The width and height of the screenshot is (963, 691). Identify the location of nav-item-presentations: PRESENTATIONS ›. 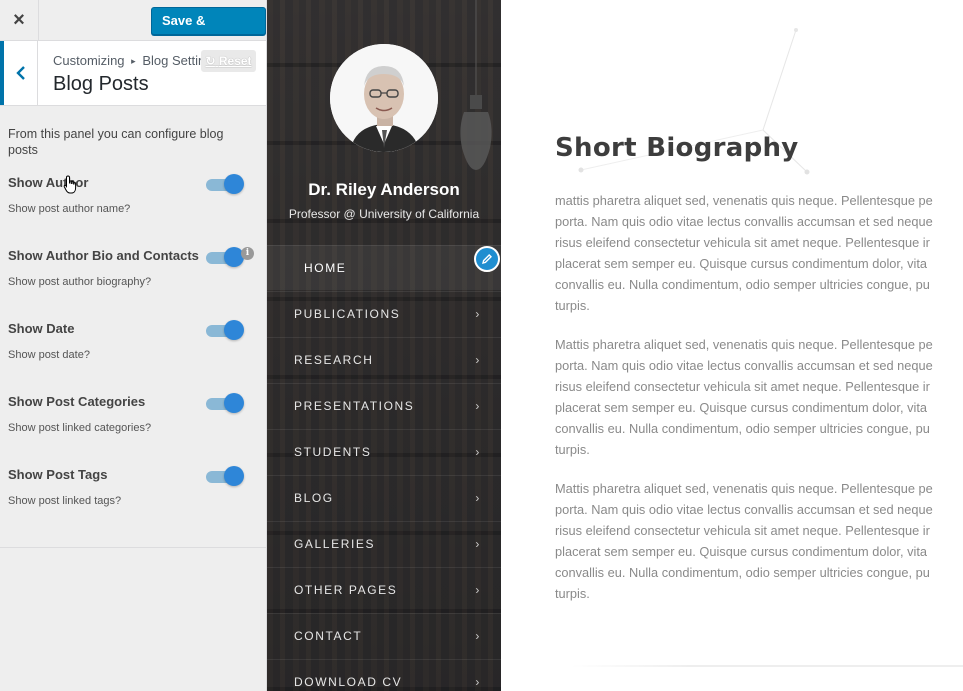
(384, 405).